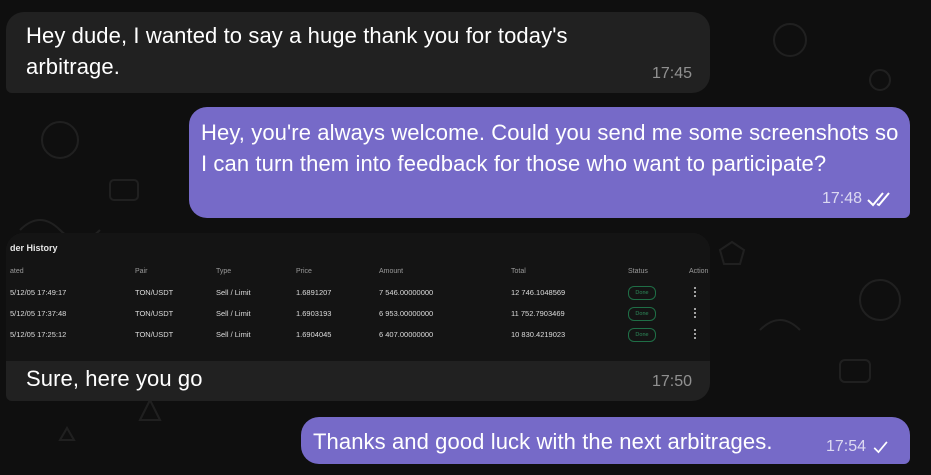  What do you see at coordinates (38, 292) in the screenshot?
I see `row1-date: 5/12/05 17:49:17` at bounding box center [38, 292].